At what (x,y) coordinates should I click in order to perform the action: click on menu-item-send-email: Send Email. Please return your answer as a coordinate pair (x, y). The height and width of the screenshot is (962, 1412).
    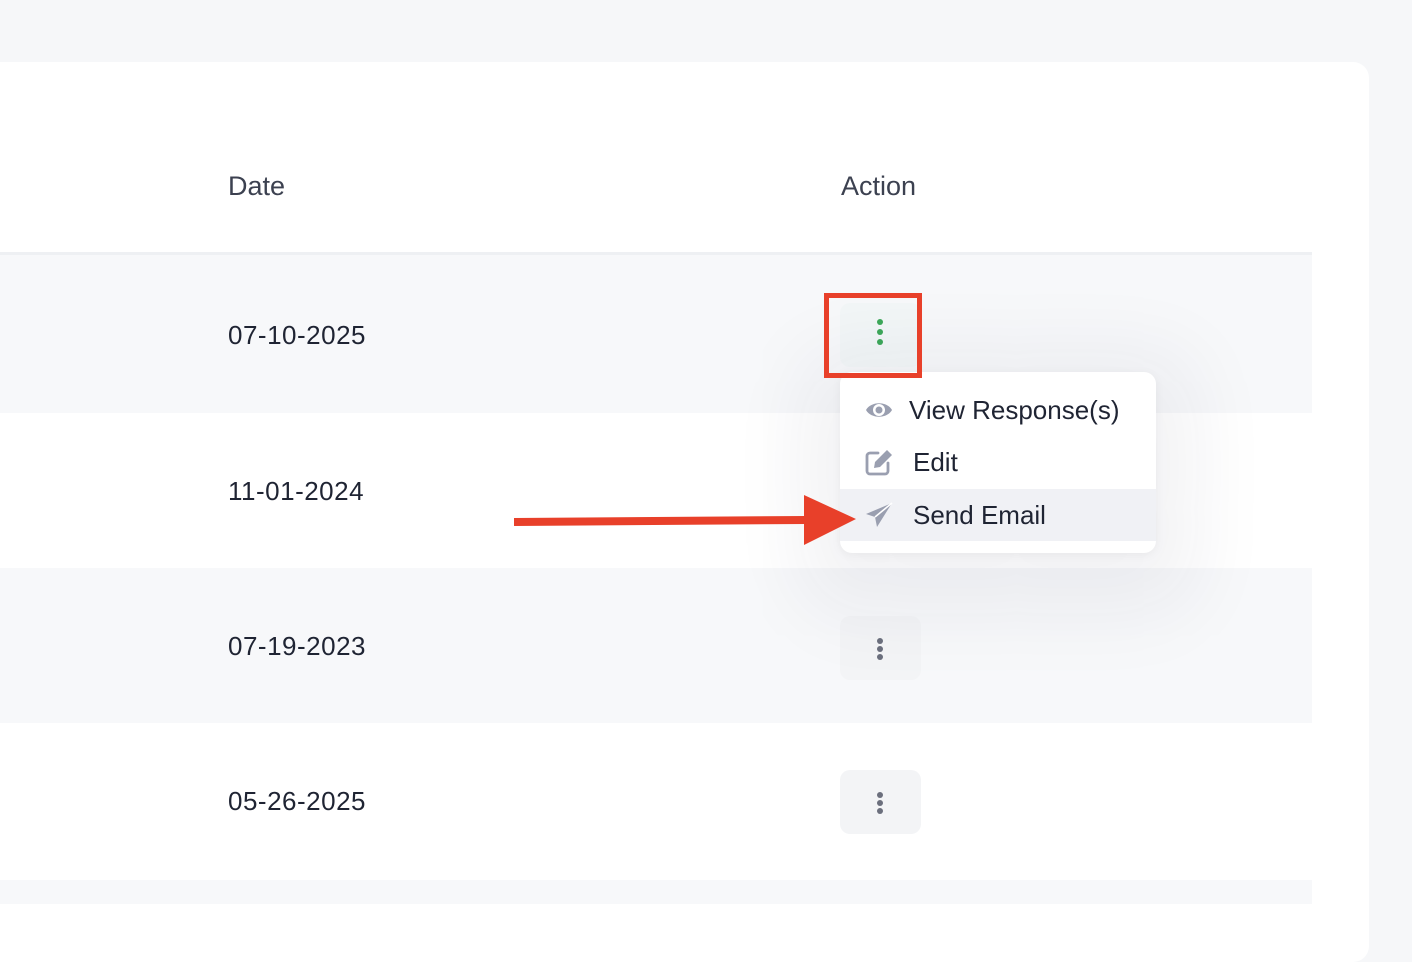
    Looking at the image, I should click on (998, 515).